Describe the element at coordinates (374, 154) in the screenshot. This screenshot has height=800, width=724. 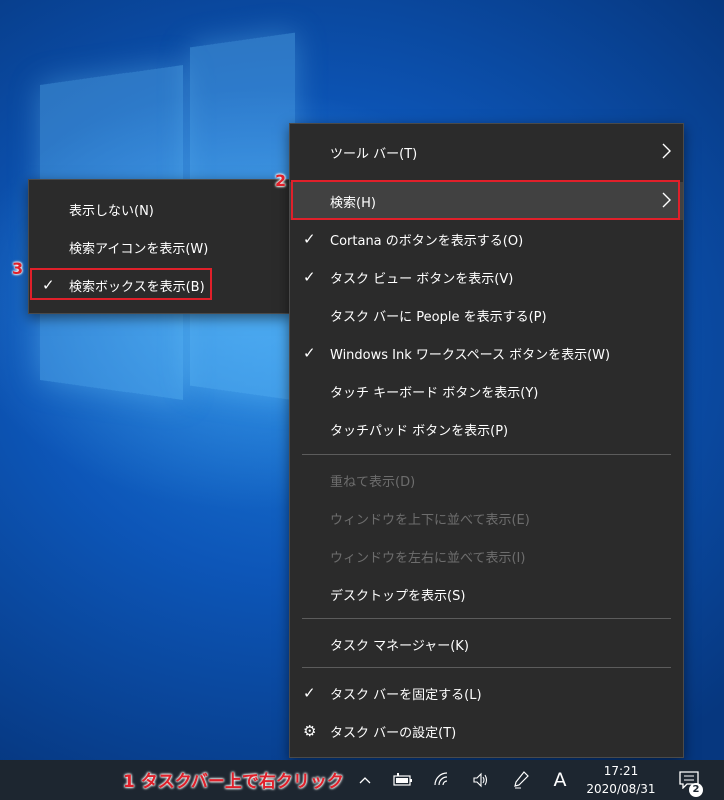
I see `menu-item-label: ツール バー(T)` at that location.